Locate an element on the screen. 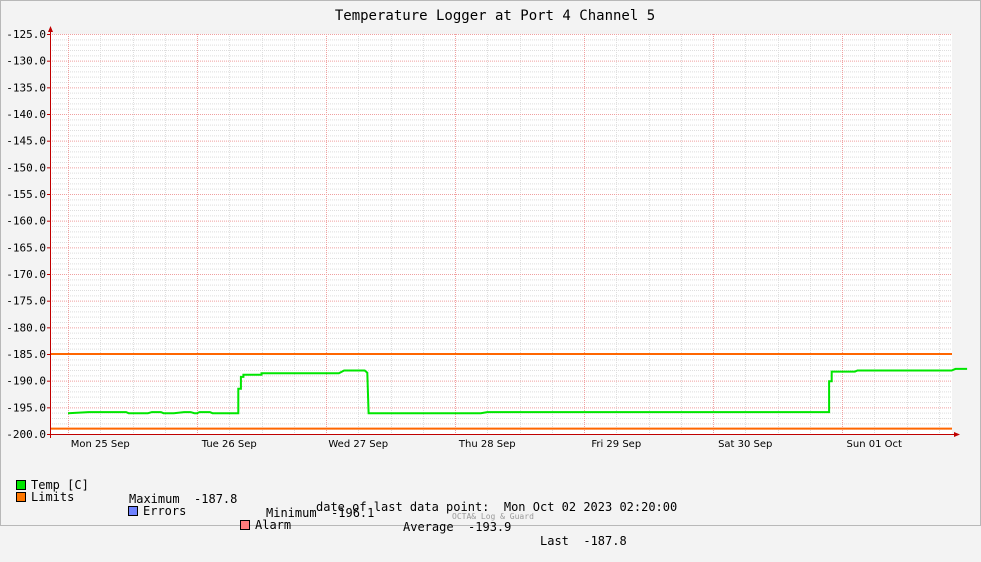 The image size is (981, 562). x-tick-label: Tue 26 Sep is located at coordinates (229, 444).